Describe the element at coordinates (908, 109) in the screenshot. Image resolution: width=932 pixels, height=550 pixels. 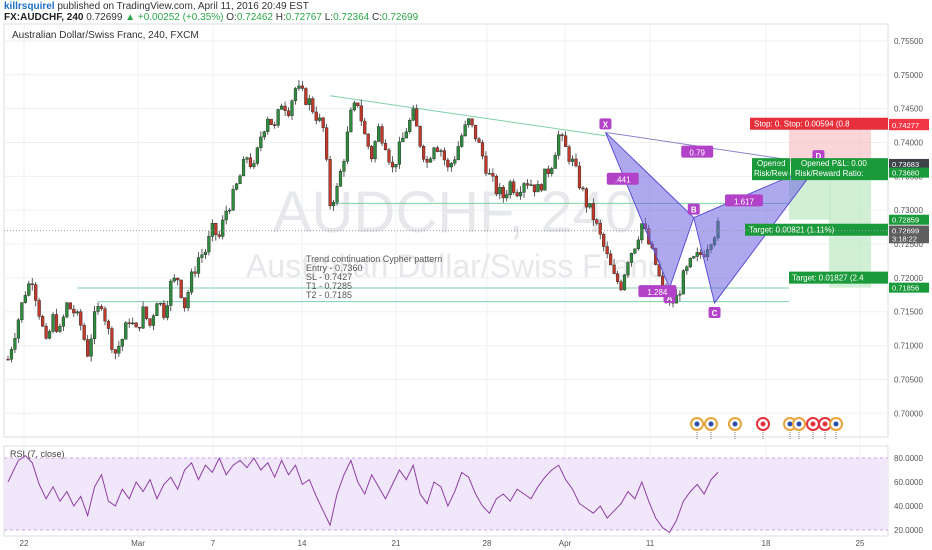
I see `price-tick-label: 0.74500` at that location.